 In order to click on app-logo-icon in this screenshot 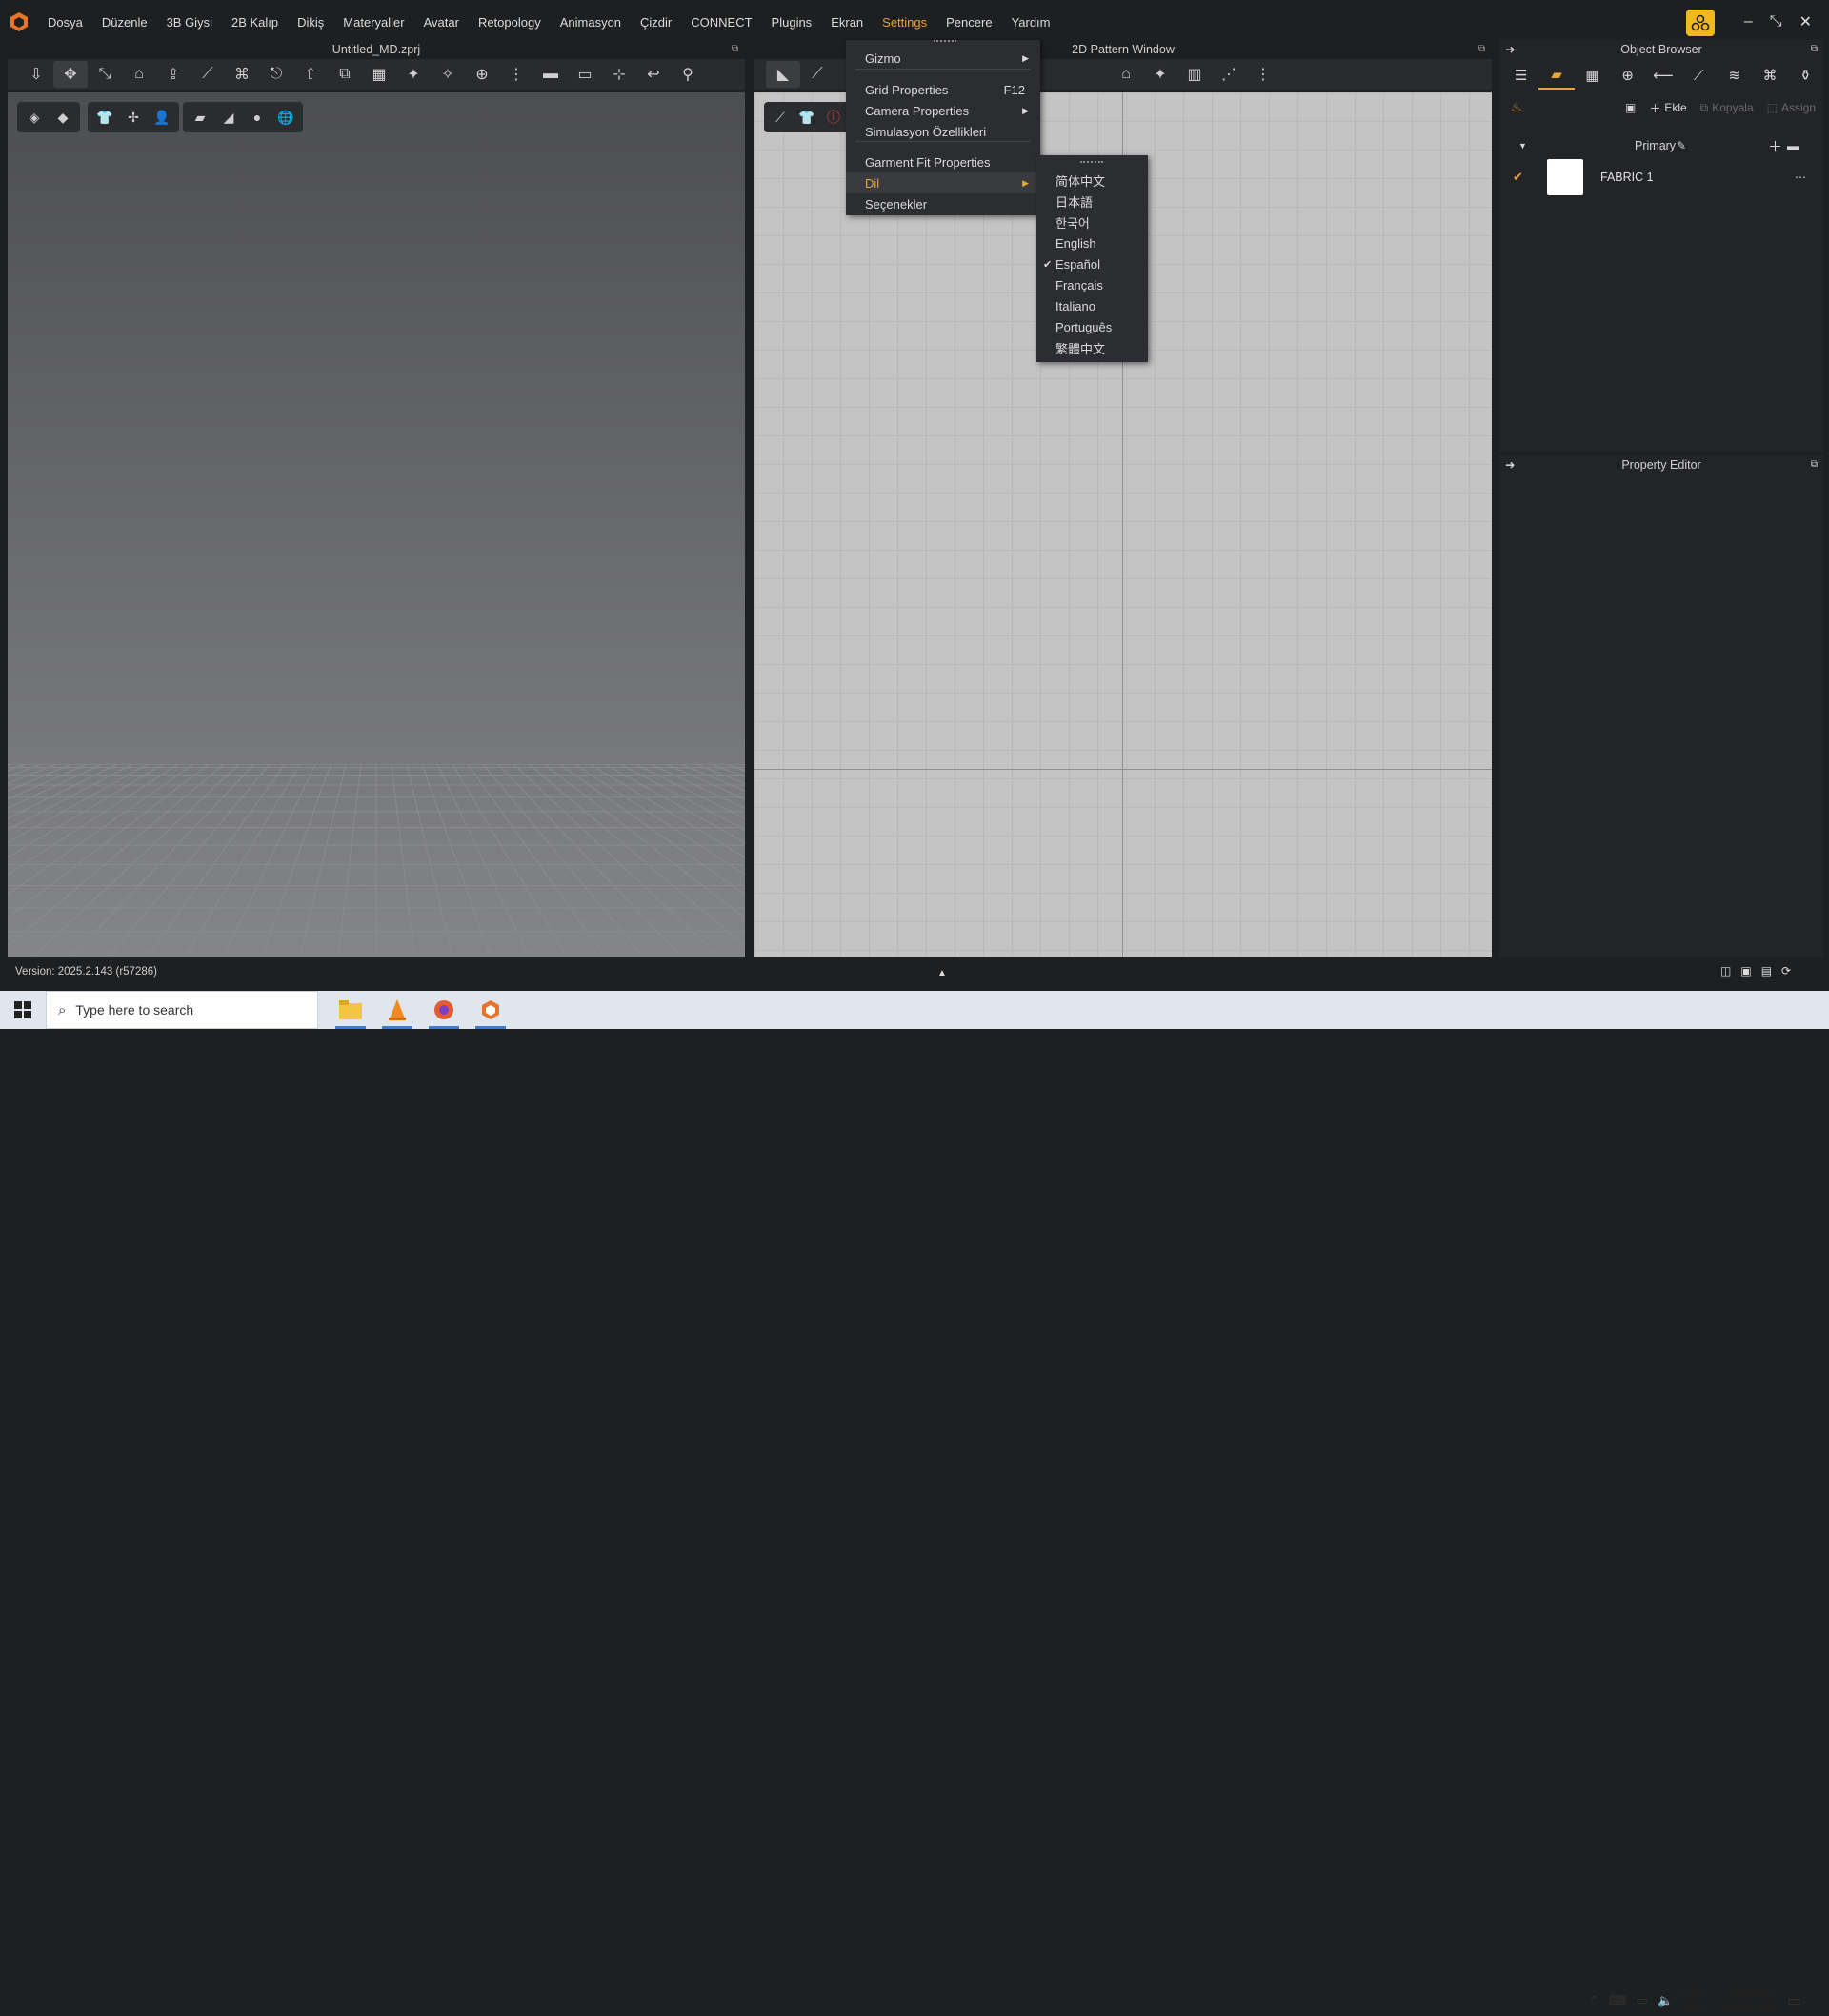, I will do `click(19, 22)`.